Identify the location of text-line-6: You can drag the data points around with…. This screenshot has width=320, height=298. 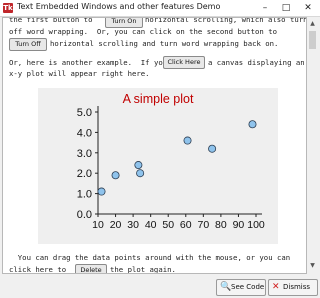
(150, 257).